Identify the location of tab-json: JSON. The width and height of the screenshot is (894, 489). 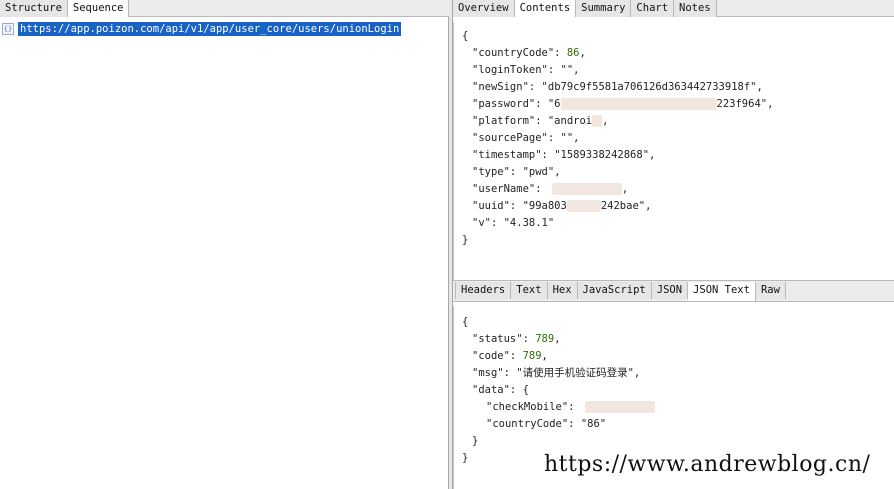
(670, 290).